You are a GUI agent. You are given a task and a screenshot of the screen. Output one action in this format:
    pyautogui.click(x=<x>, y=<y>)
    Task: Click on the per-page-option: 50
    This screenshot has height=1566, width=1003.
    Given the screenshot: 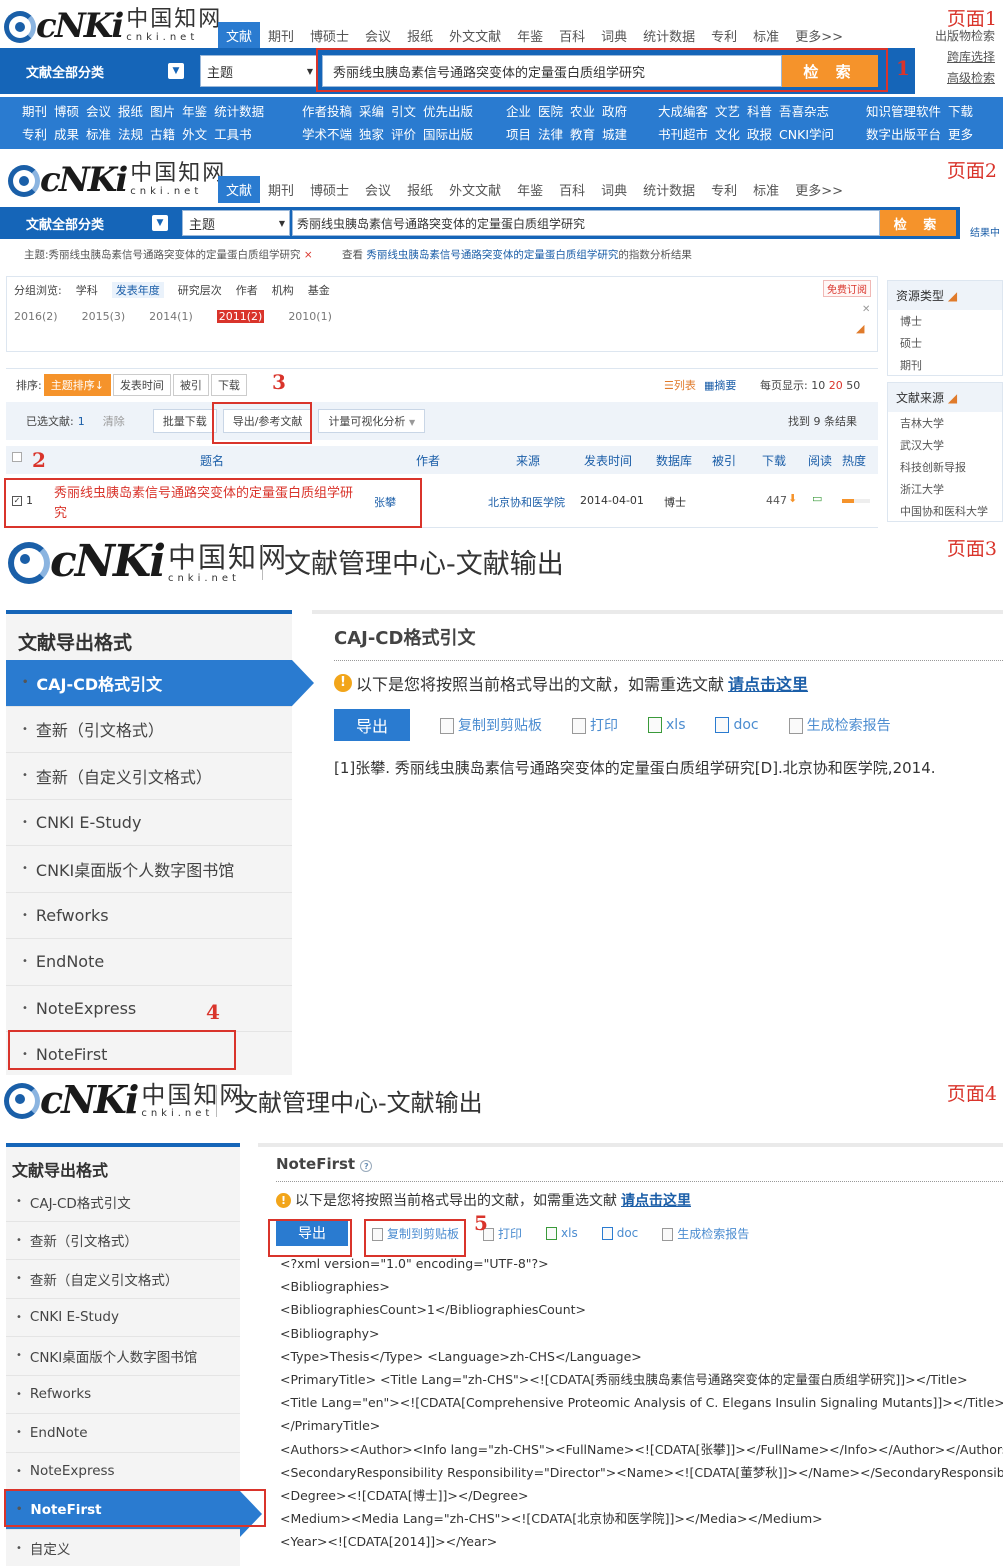 What is the action you would take?
    pyautogui.click(x=853, y=385)
    